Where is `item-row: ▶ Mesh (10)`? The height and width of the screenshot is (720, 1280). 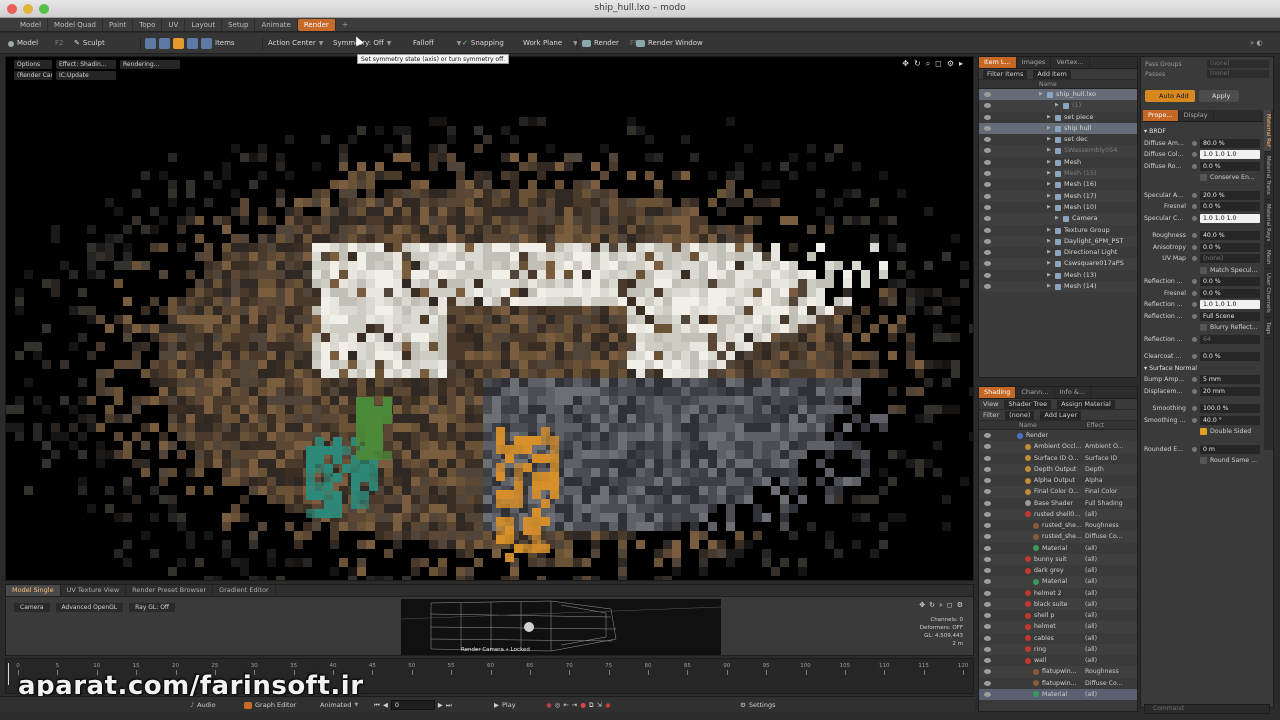 item-row: ▶ Mesh (10) is located at coordinates (1058, 207).